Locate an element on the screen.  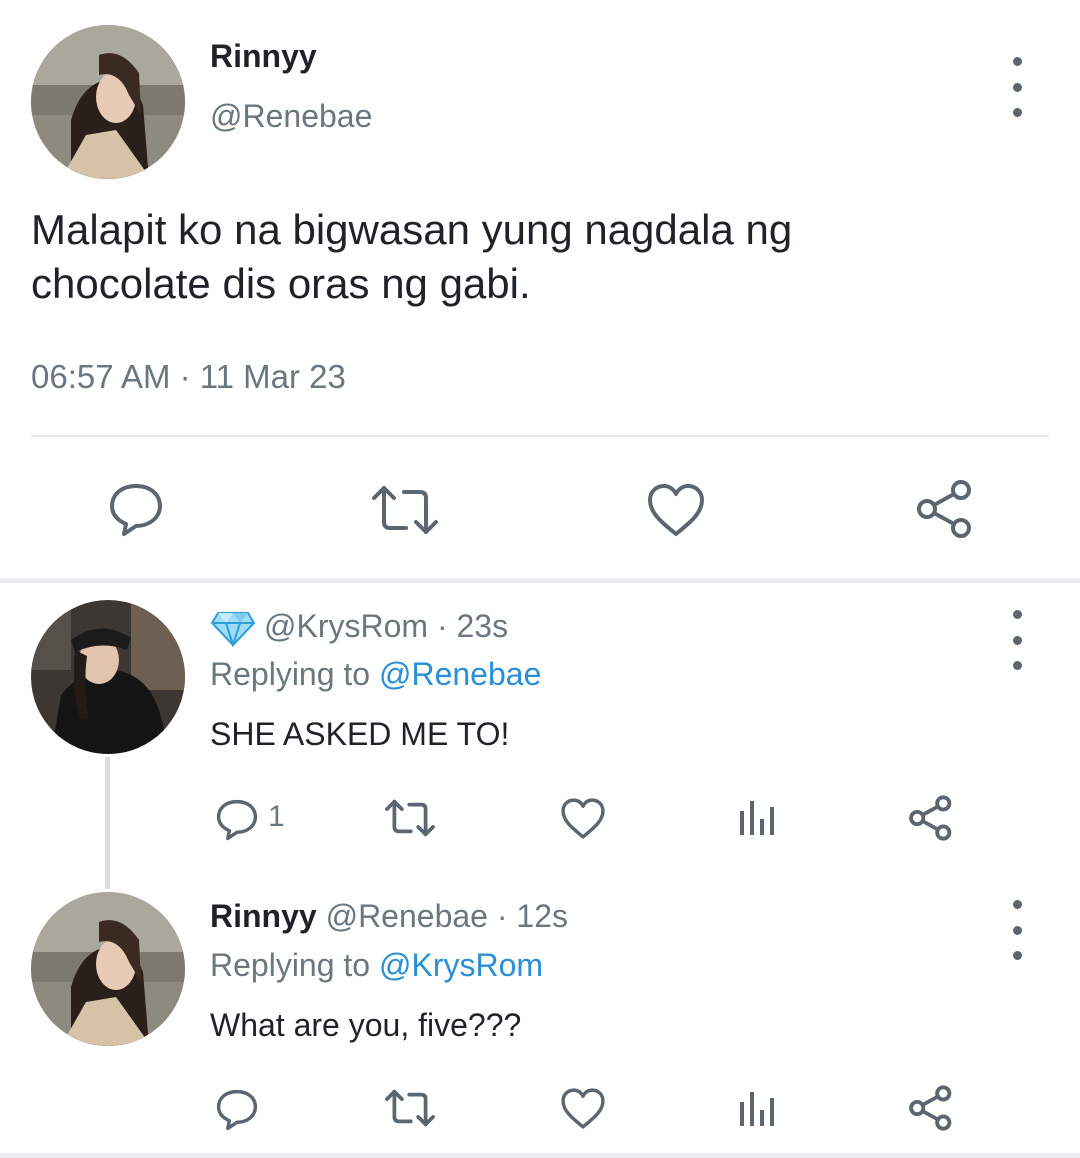
replying-to: Replying to @Renebae is located at coordinates (375, 674).